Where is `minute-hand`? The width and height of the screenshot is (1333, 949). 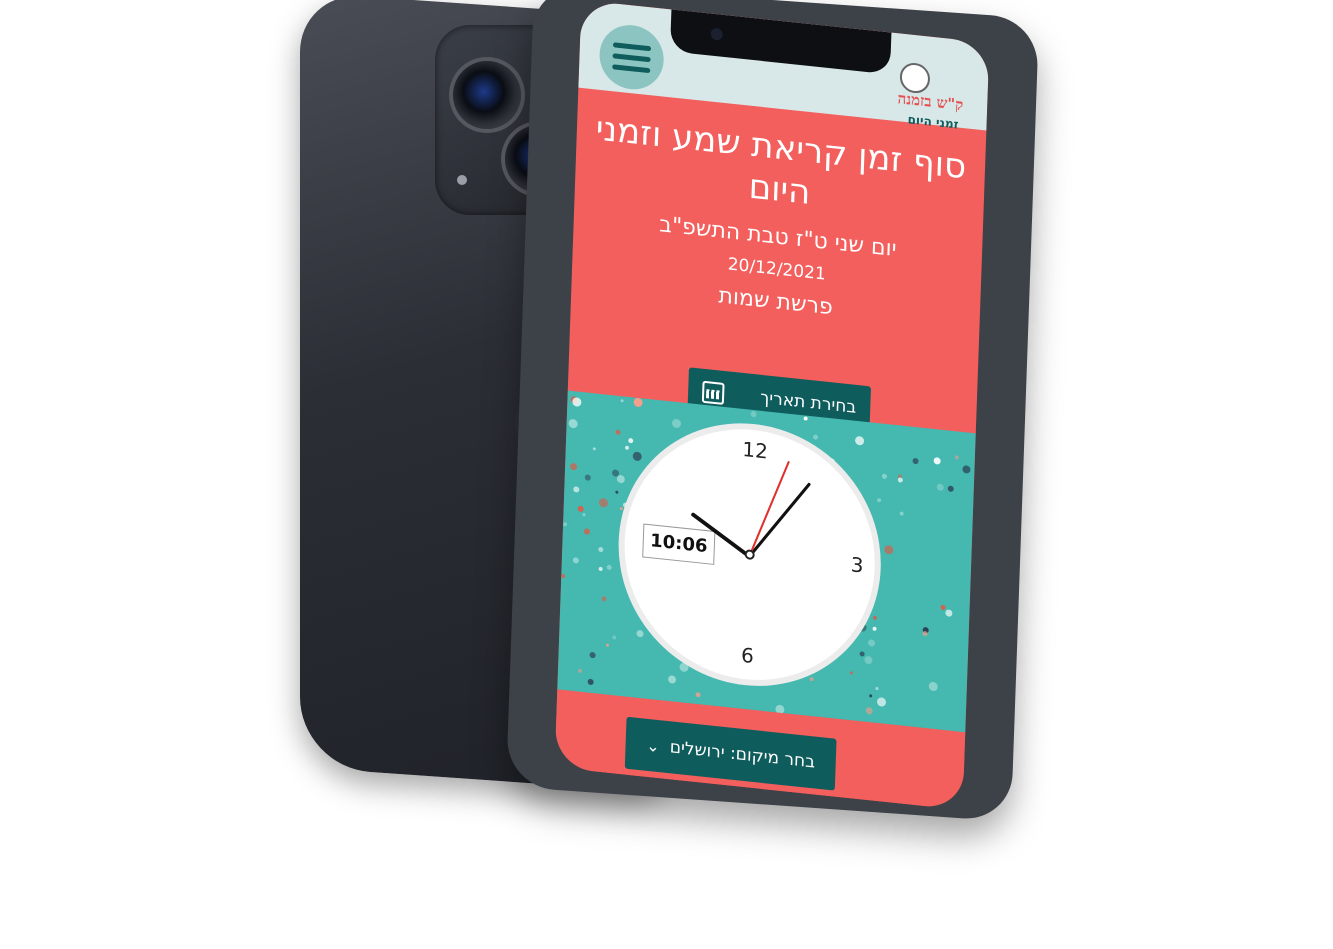 minute-hand is located at coordinates (780, 520).